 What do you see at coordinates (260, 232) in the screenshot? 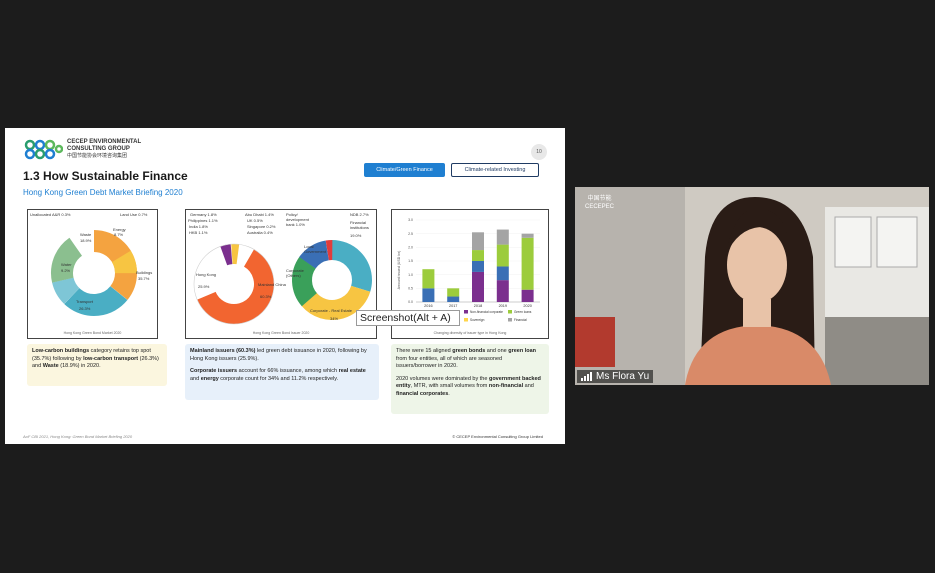
I see `label-australia: Australia 0.4%` at bounding box center [260, 232].